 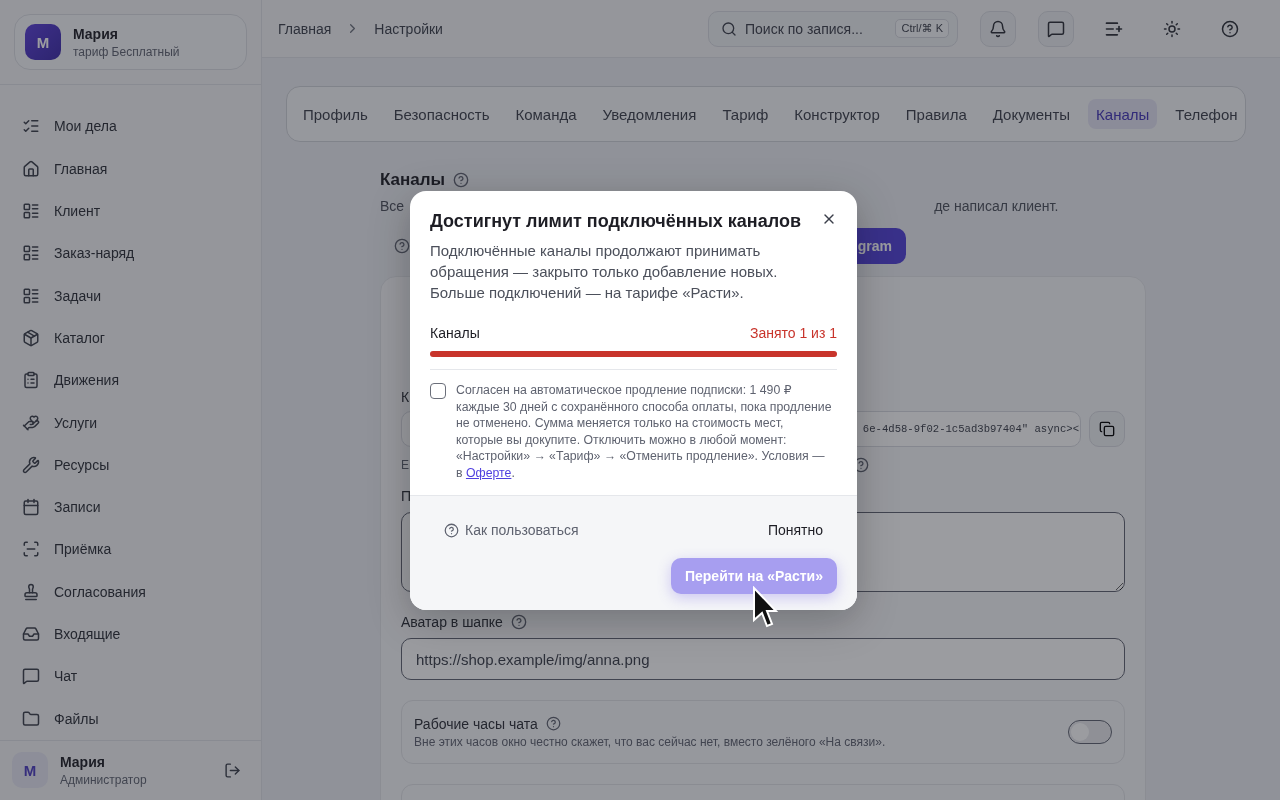 What do you see at coordinates (441, 114) in the screenshot?
I see `tab: Безопасность` at bounding box center [441, 114].